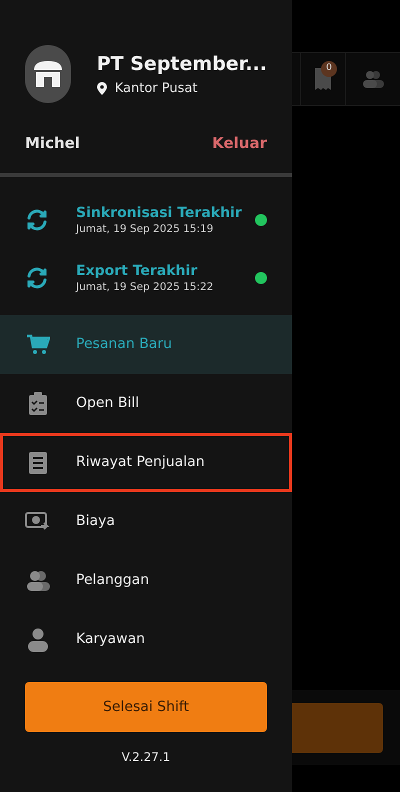 The image size is (400, 792). I want to click on menu-item: Open Bill, so click(146, 403).